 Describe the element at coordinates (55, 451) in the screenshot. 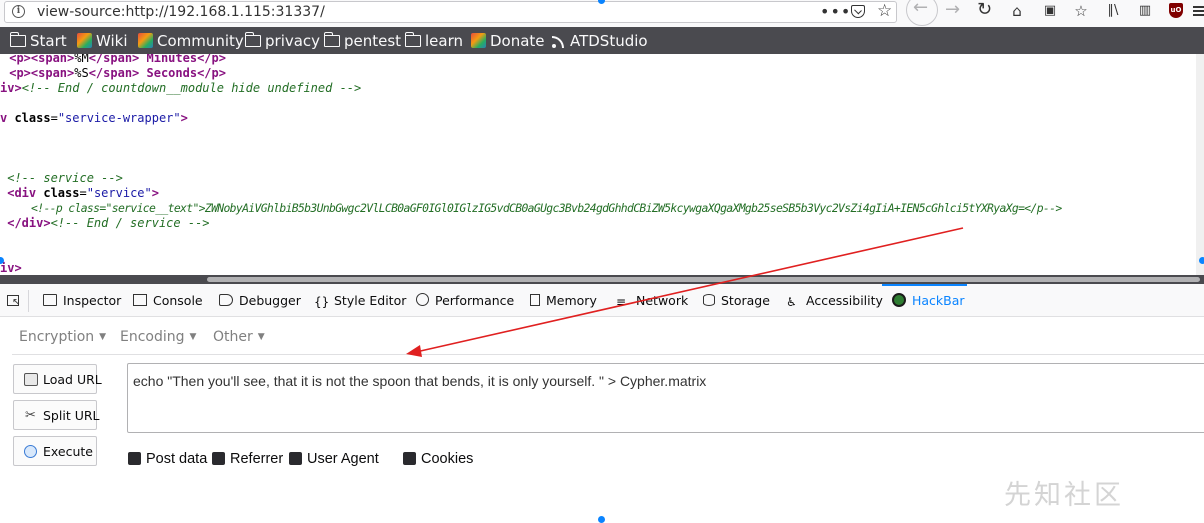

I see `execute-button: Execute` at that location.